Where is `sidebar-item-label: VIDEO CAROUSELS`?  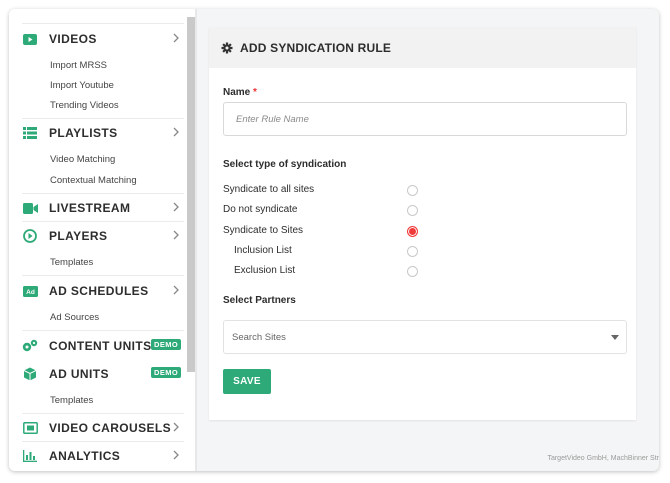 sidebar-item-label: VIDEO CAROUSELS is located at coordinates (110, 428).